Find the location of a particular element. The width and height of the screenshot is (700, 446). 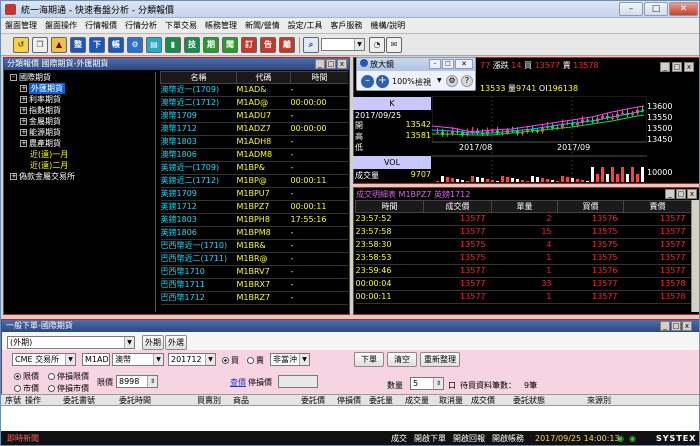

zoom-in-icon: + is located at coordinates (382, 81).